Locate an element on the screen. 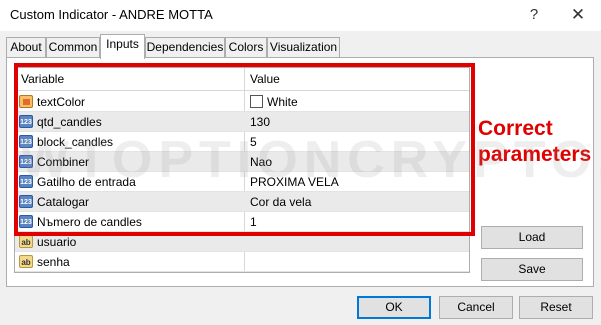 The height and width of the screenshot is (325, 601). title-bar: Custom Indicator - ANDRE MOTTA ? ✕ is located at coordinates (300, 15).